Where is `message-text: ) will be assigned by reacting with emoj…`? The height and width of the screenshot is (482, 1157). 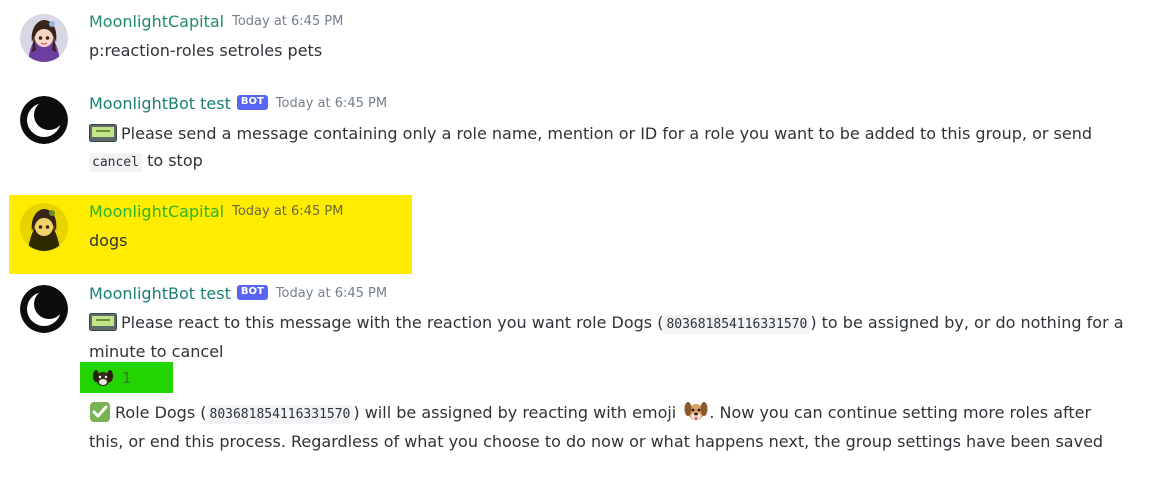
message-text: ) will be assigned by reacting with emoj… is located at coordinates (515, 412).